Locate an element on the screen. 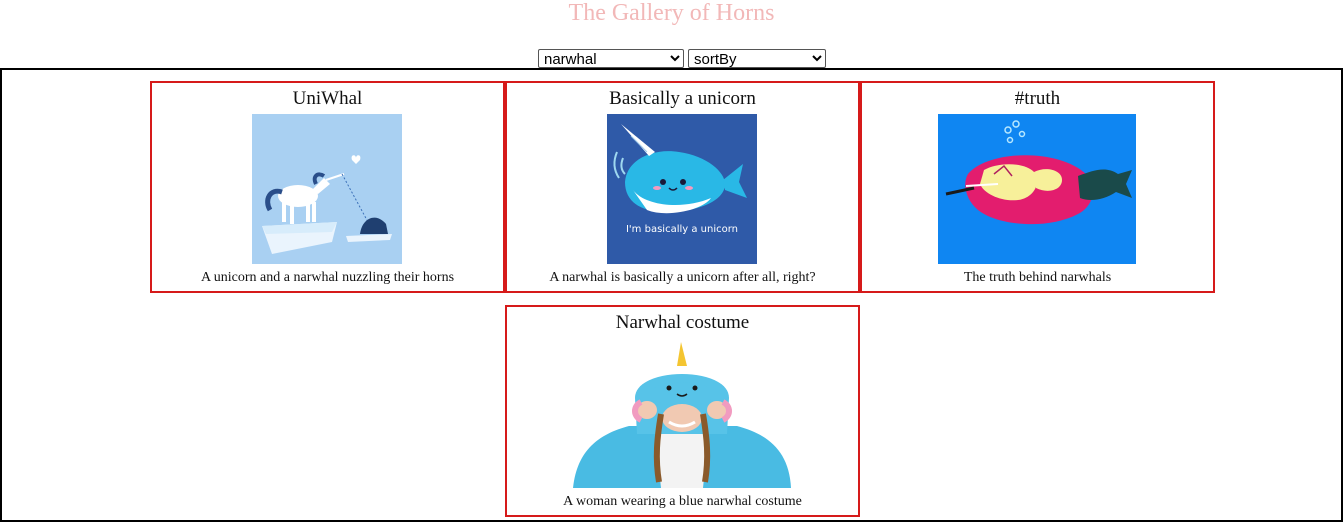 The image size is (1343, 522). cartoon-narwhal-illustration: I'm basically a unicorn is located at coordinates (682, 189).